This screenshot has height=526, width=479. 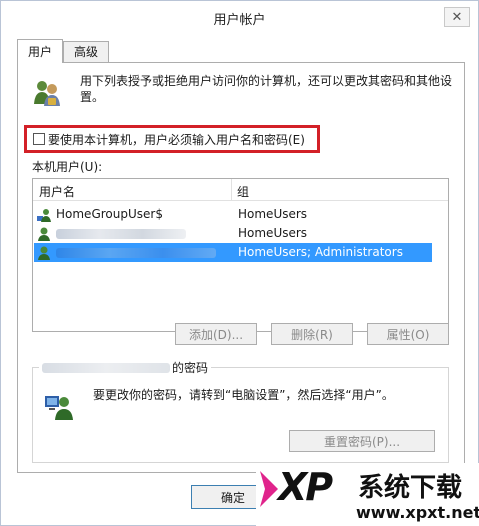 What do you see at coordinates (106, 367) in the screenshot?
I see `redacted-username` at bounding box center [106, 367].